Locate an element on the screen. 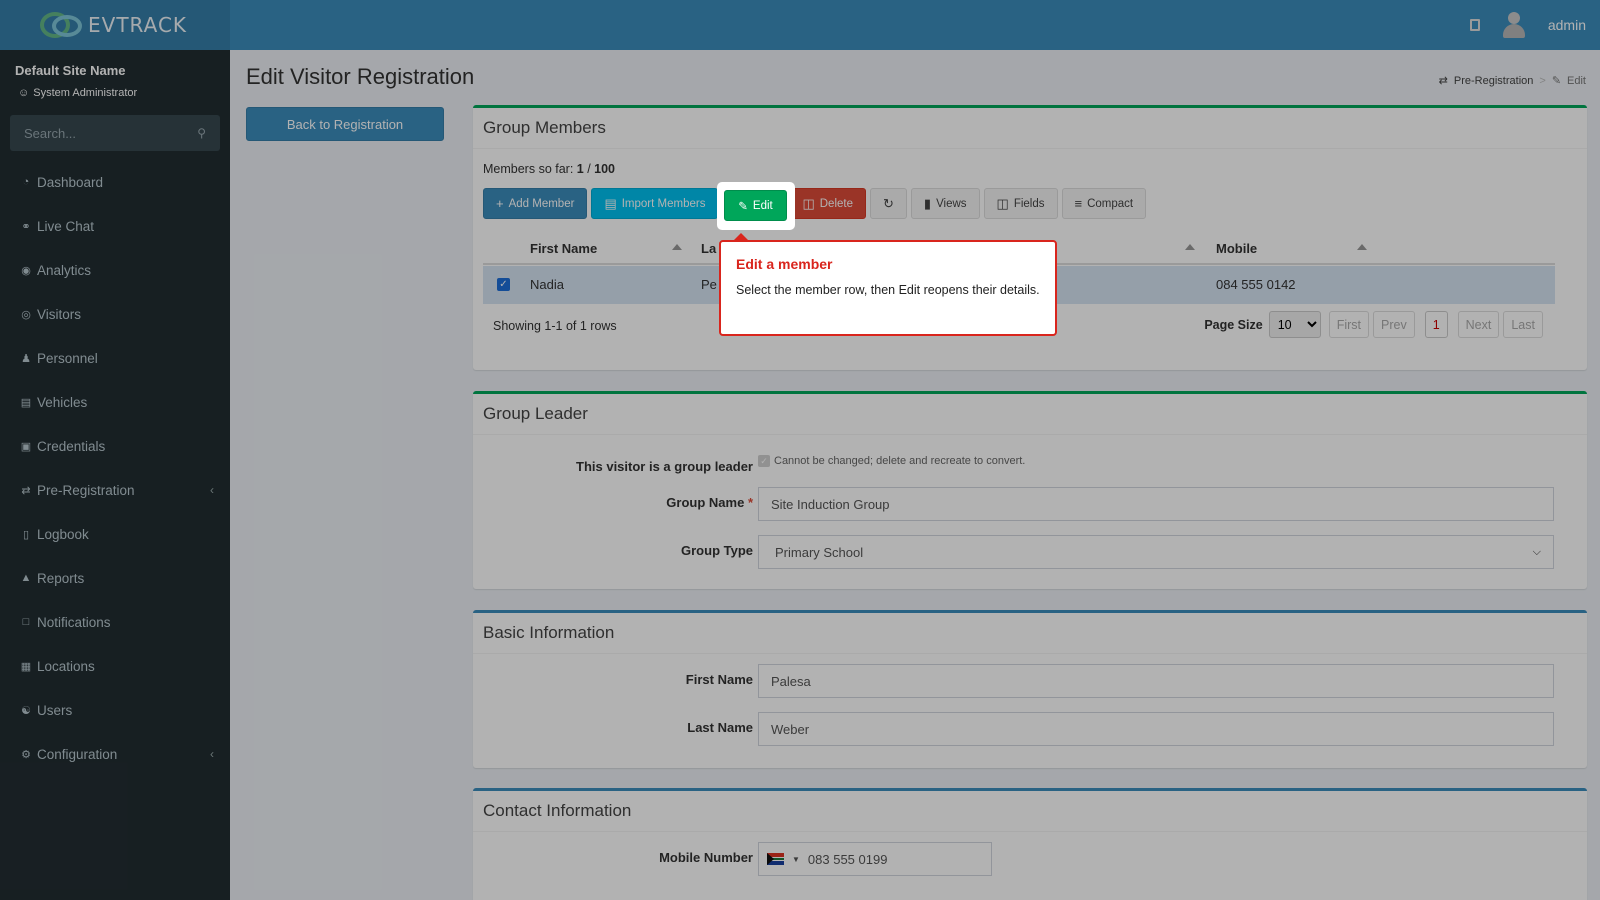  sidebar-item-pre-registration: ⇄ Pre-Registration ‹ is located at coordinates (115, 490).